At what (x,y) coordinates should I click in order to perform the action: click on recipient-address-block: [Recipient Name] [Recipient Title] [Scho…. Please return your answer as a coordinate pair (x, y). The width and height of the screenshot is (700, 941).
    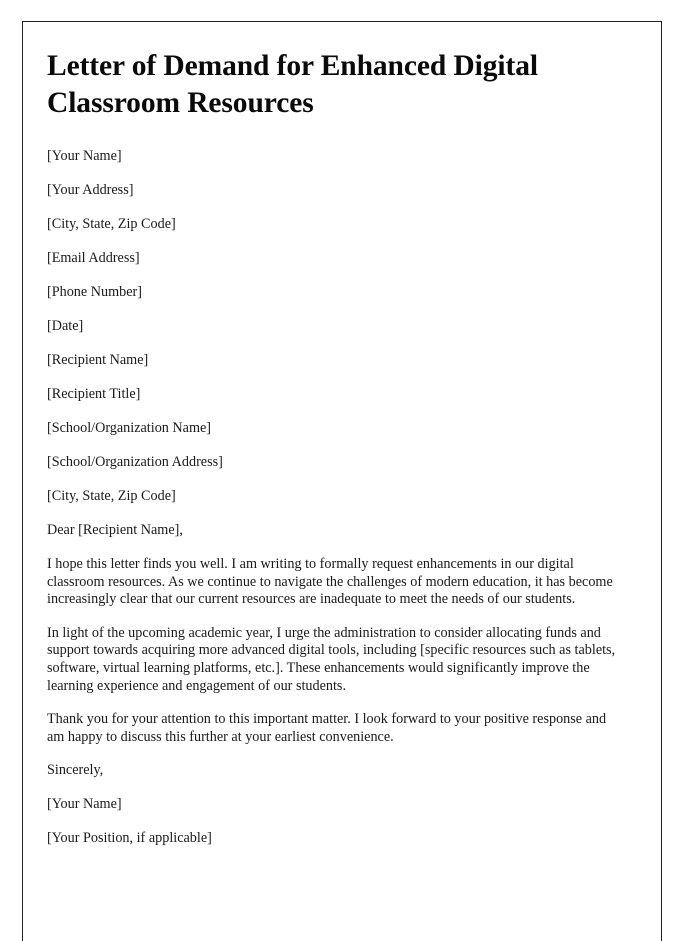
    Looking at the image, I should click on (333, 428).